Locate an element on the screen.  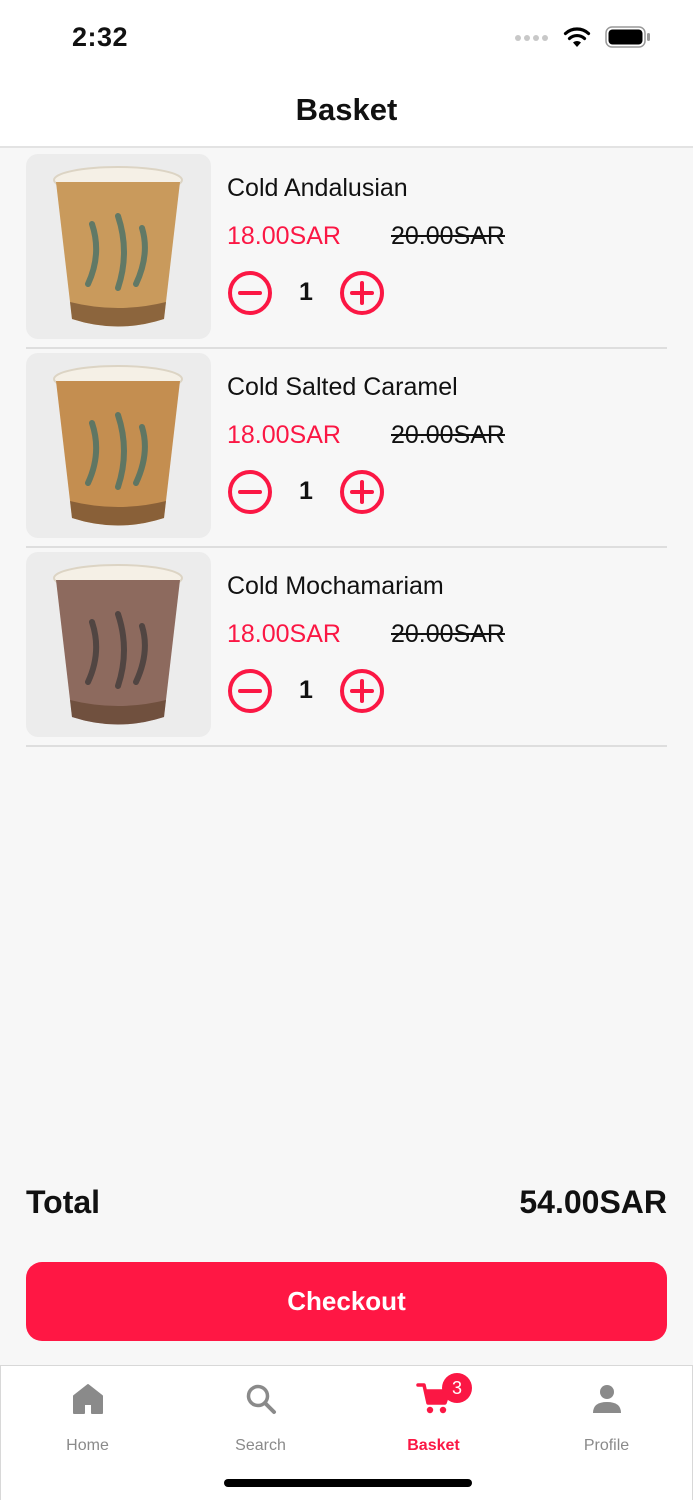
status-time: 2:32 is located at coordinates (100, 37).